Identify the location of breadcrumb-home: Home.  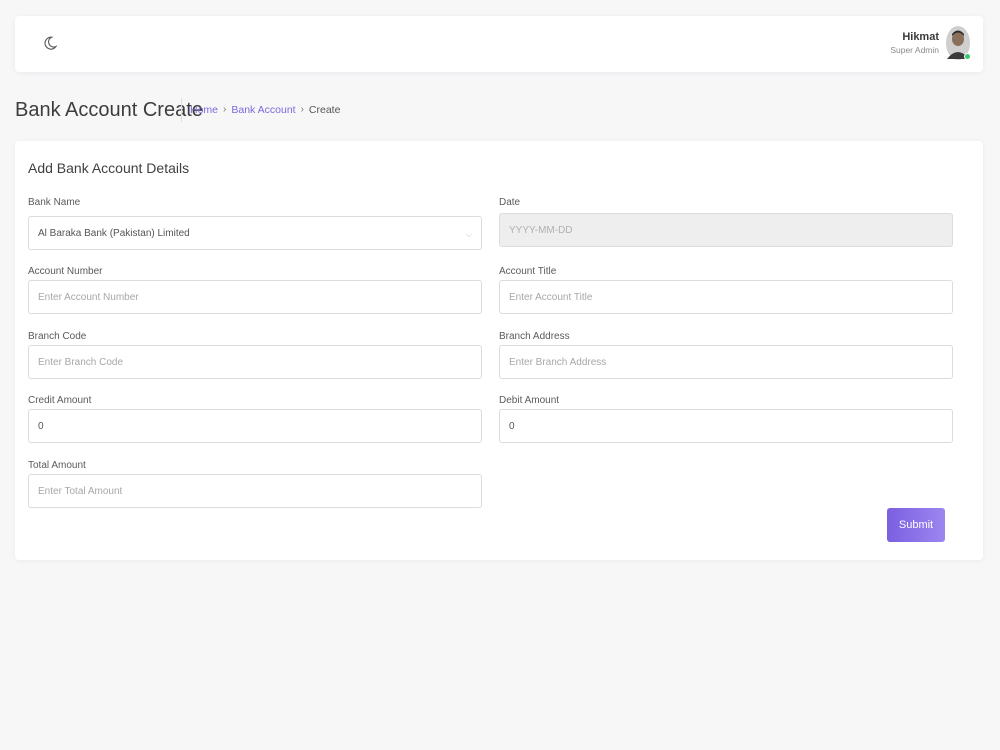
(204, 110).